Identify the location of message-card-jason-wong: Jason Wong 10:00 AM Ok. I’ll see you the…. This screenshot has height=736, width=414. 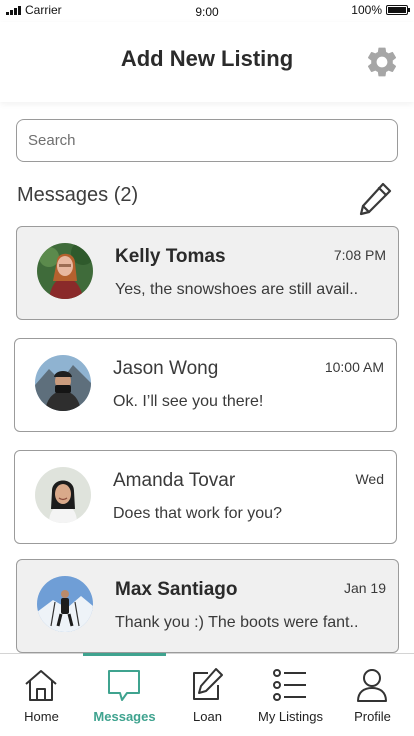
(205, 385).